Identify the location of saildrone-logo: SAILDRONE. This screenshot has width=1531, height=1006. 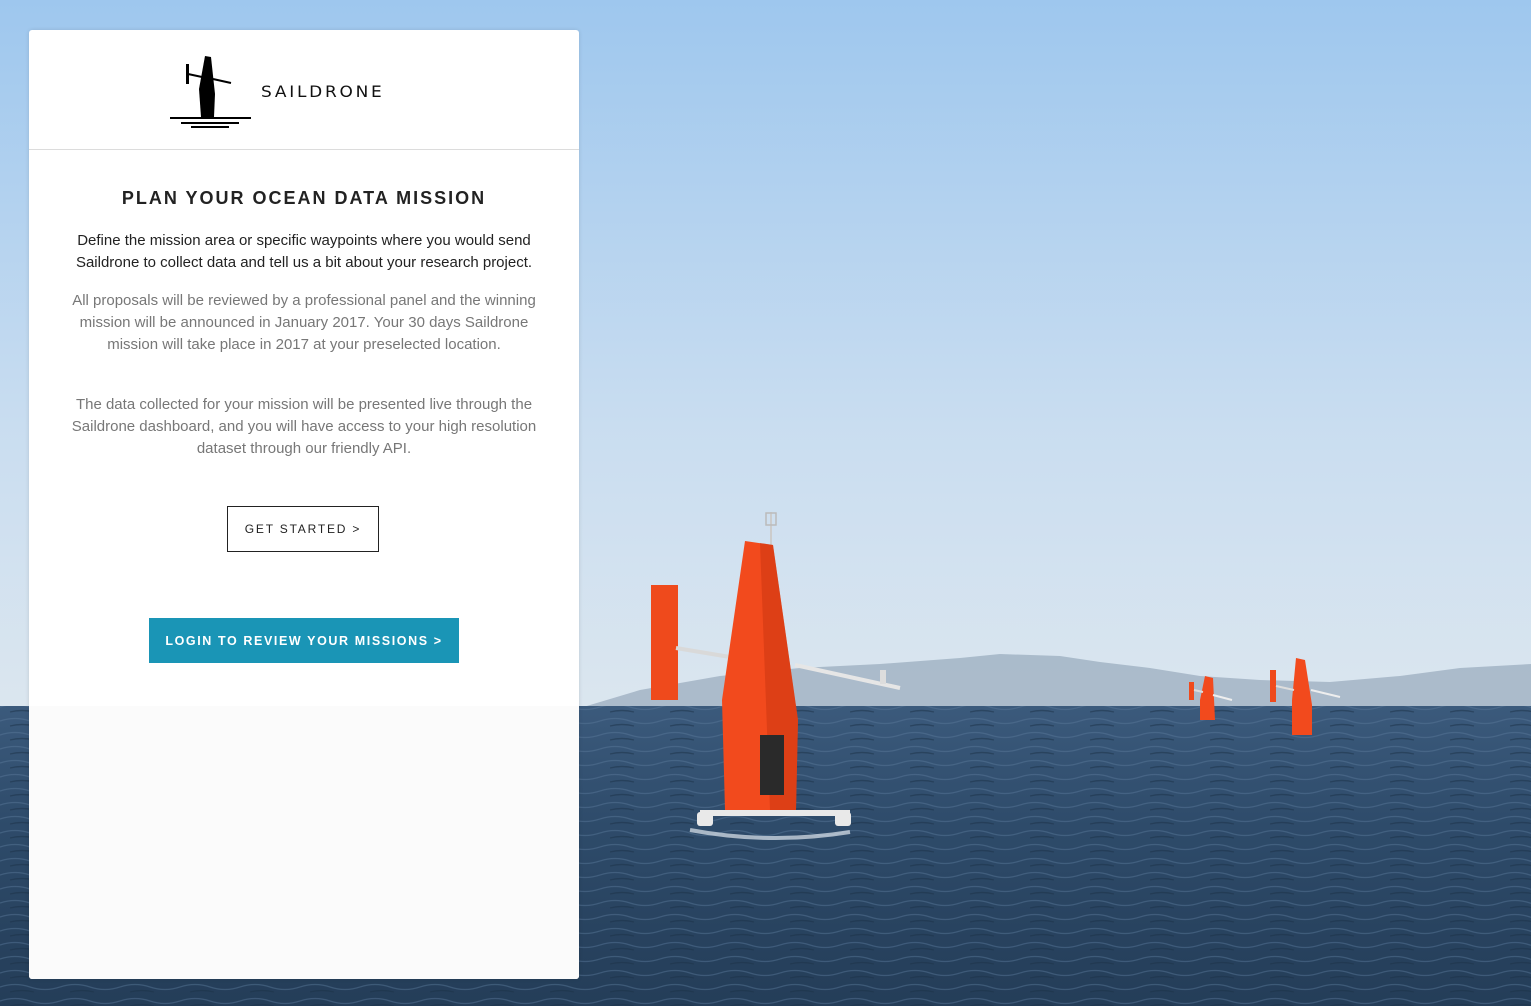
(299, 92).